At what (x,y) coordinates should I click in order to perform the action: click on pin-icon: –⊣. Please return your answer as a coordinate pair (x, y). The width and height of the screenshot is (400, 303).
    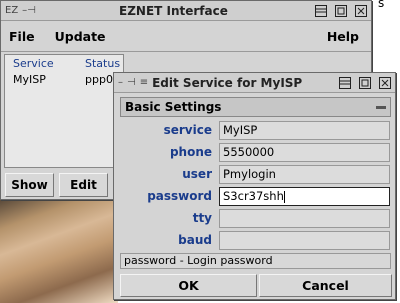
    Looking at the image, I should click on (29, 10).